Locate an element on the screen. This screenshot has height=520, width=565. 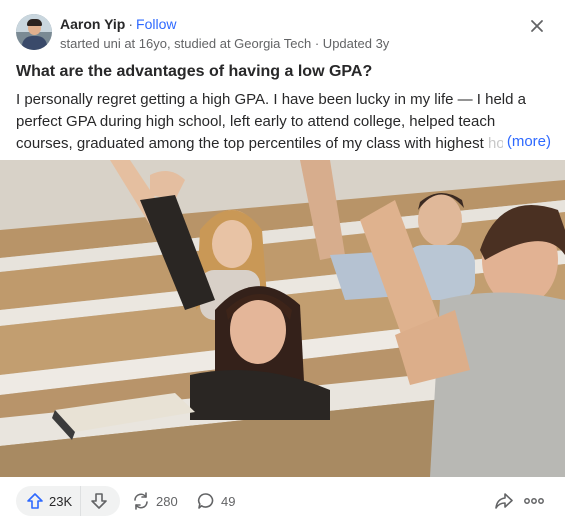
comment-count: 49 is located at coordinates (228, 501).